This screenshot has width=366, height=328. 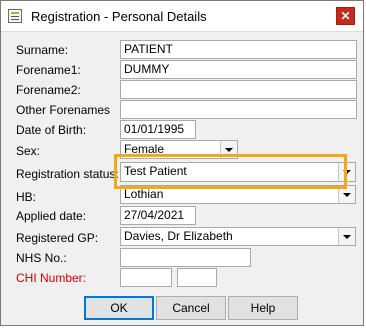 What do you see at coordinates (185, 257) in the screenshot?
I see `nhs-no-field` at bounding box center [185, 257].